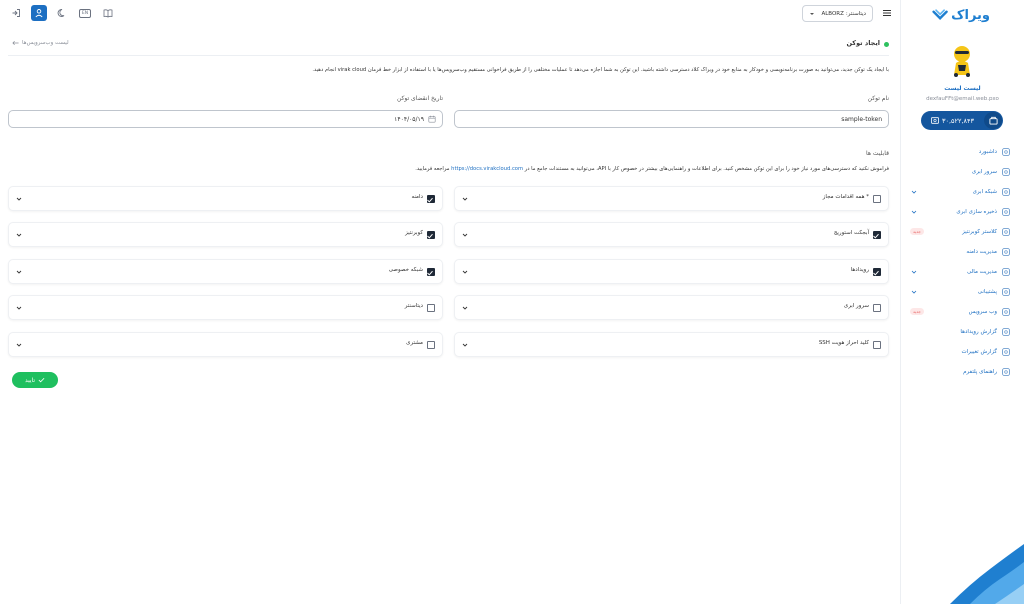  What do you see at coordinates (108, 13) in the screenshot?
I see `docs-button` at bounding box center [108, 13].